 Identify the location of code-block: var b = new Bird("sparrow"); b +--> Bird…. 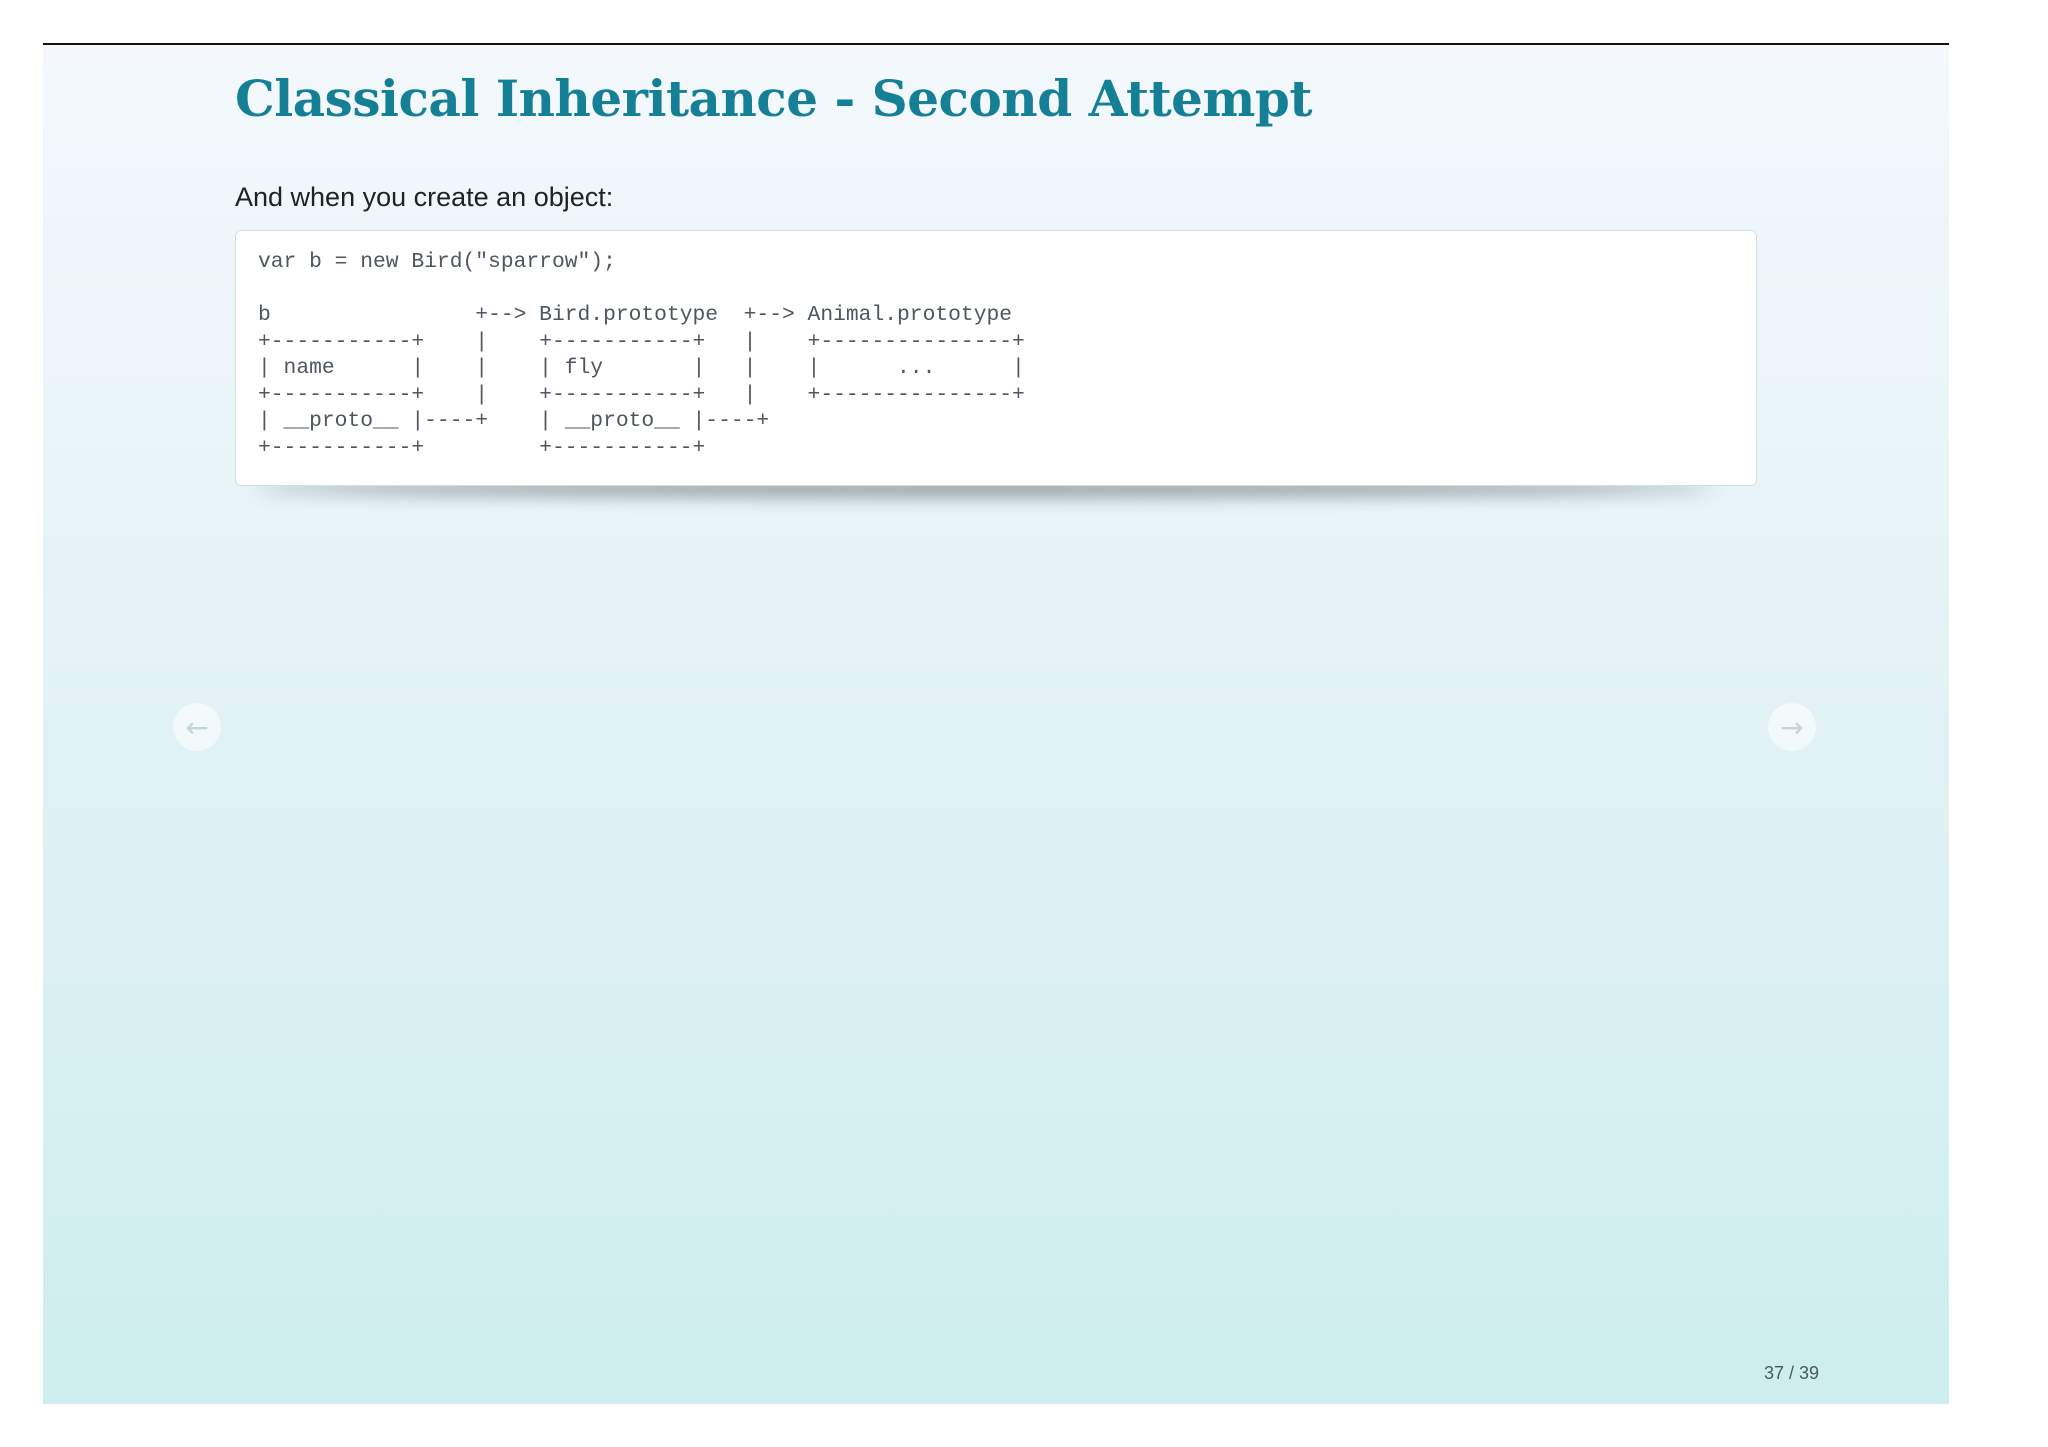
(996, 358).